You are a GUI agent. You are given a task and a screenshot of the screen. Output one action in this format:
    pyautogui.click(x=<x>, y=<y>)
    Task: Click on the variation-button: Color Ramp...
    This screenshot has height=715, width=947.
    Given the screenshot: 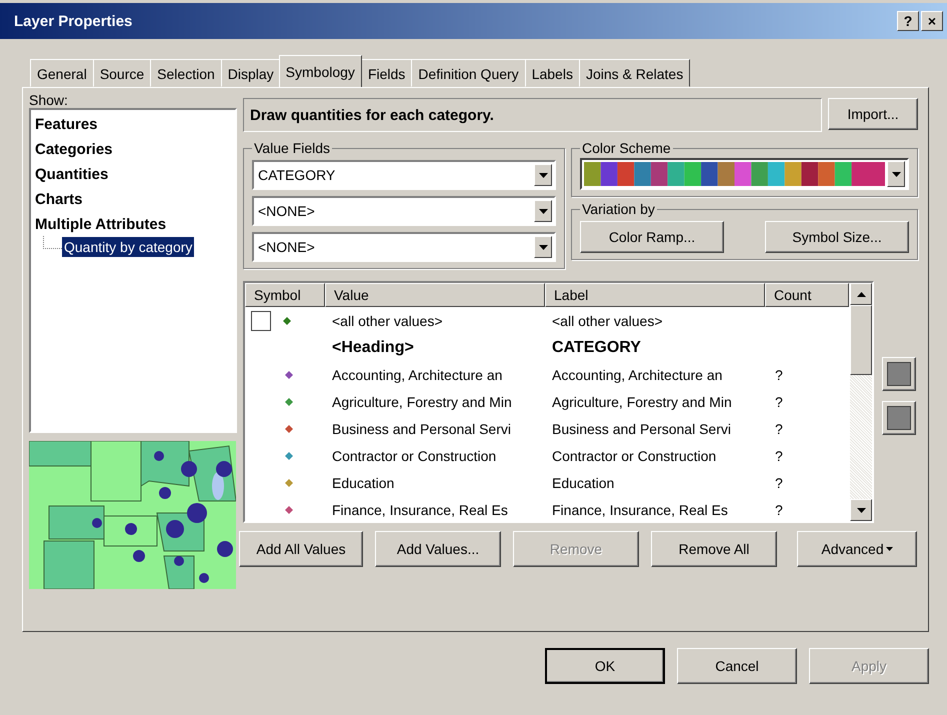 What is the action you would take?
    pyautogui.click(x=652, y=237)
    